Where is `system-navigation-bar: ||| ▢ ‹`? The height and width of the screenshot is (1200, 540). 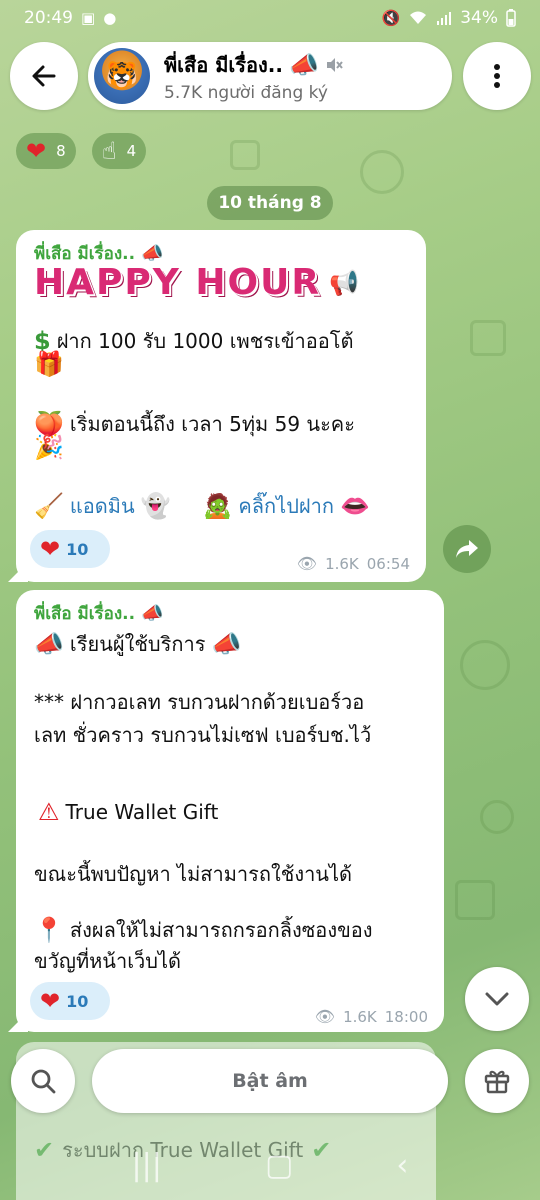 system-navigation-bar: ||| ▢ ‹ is located at coordinates (270, 1165).